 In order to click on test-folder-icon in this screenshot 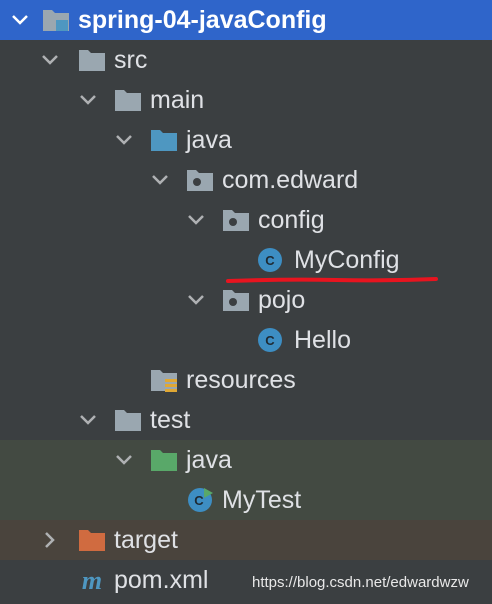, I will do `click(164, 460)`.